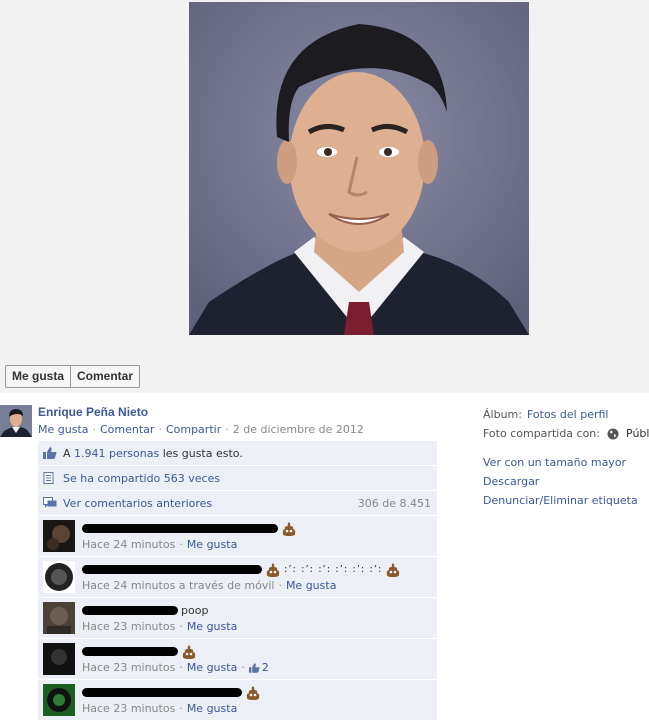 This screenshot has width=649, height=721. I want to click on photo-action-bar: Me gusta Comentar, so click(73, 376).